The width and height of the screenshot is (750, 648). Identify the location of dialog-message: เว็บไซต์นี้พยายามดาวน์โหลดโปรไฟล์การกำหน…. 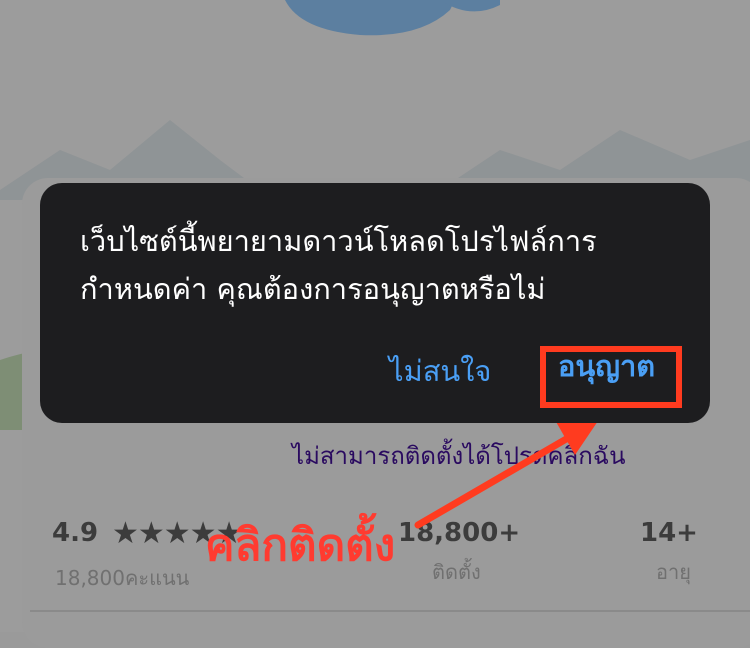
(338, 265).